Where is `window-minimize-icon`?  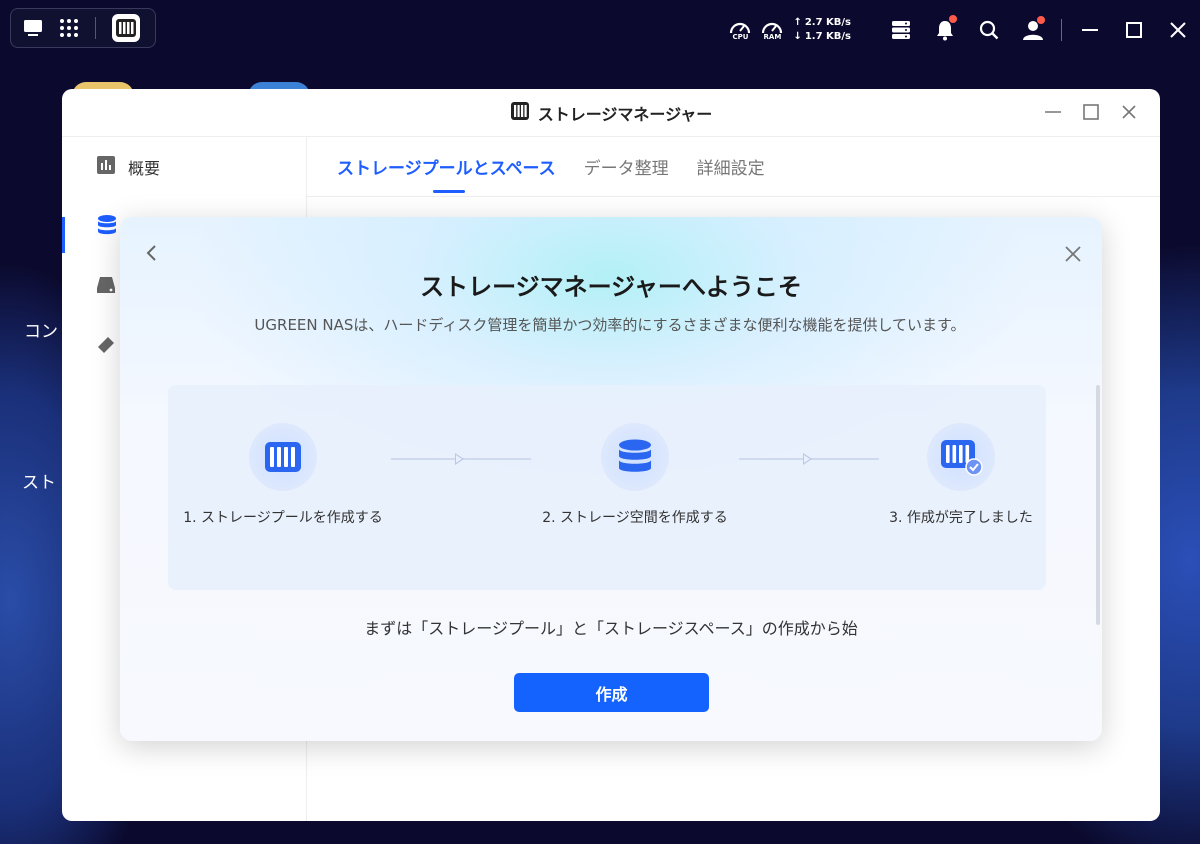 window-minimize-icon is located at coordinates (1053, 114).